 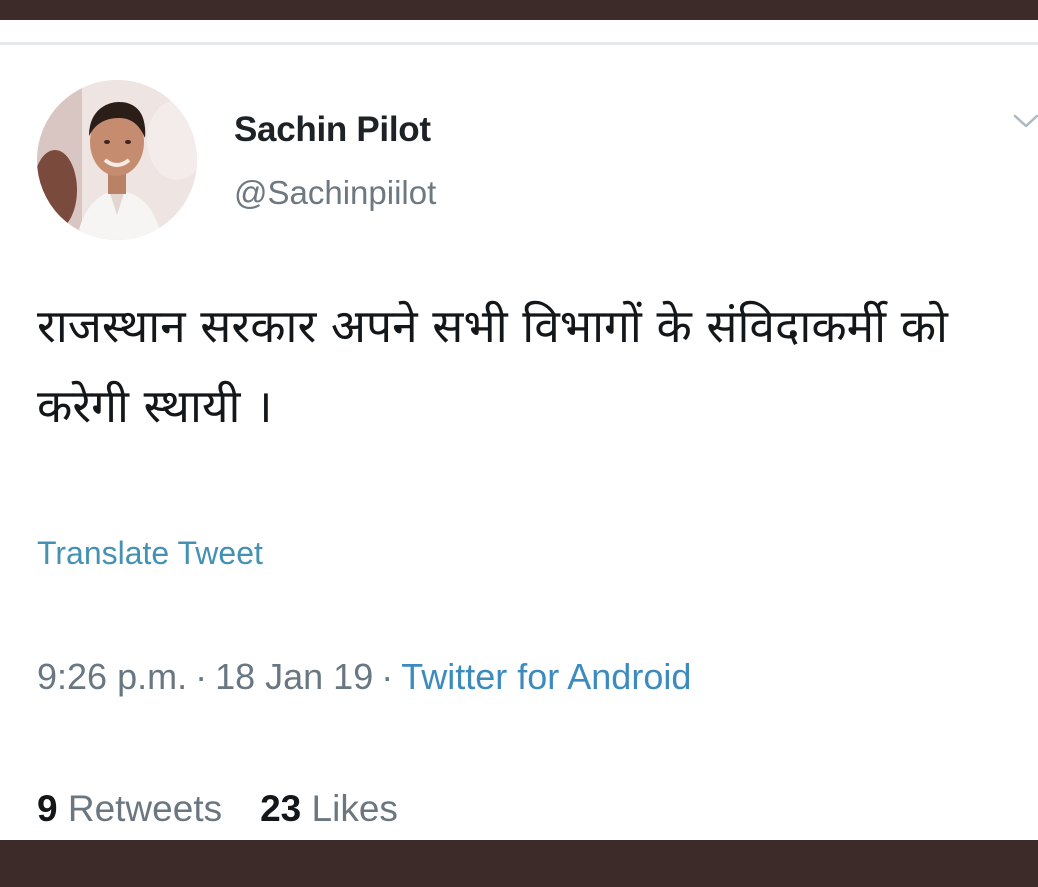 I want to click on likes-stat: 23 Likes, so click(x=329, y=808).